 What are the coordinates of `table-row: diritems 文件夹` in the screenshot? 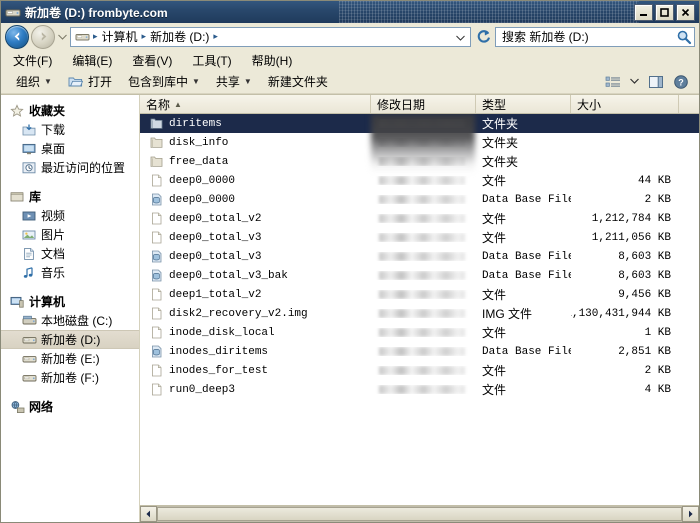 It's located at (419, 123).